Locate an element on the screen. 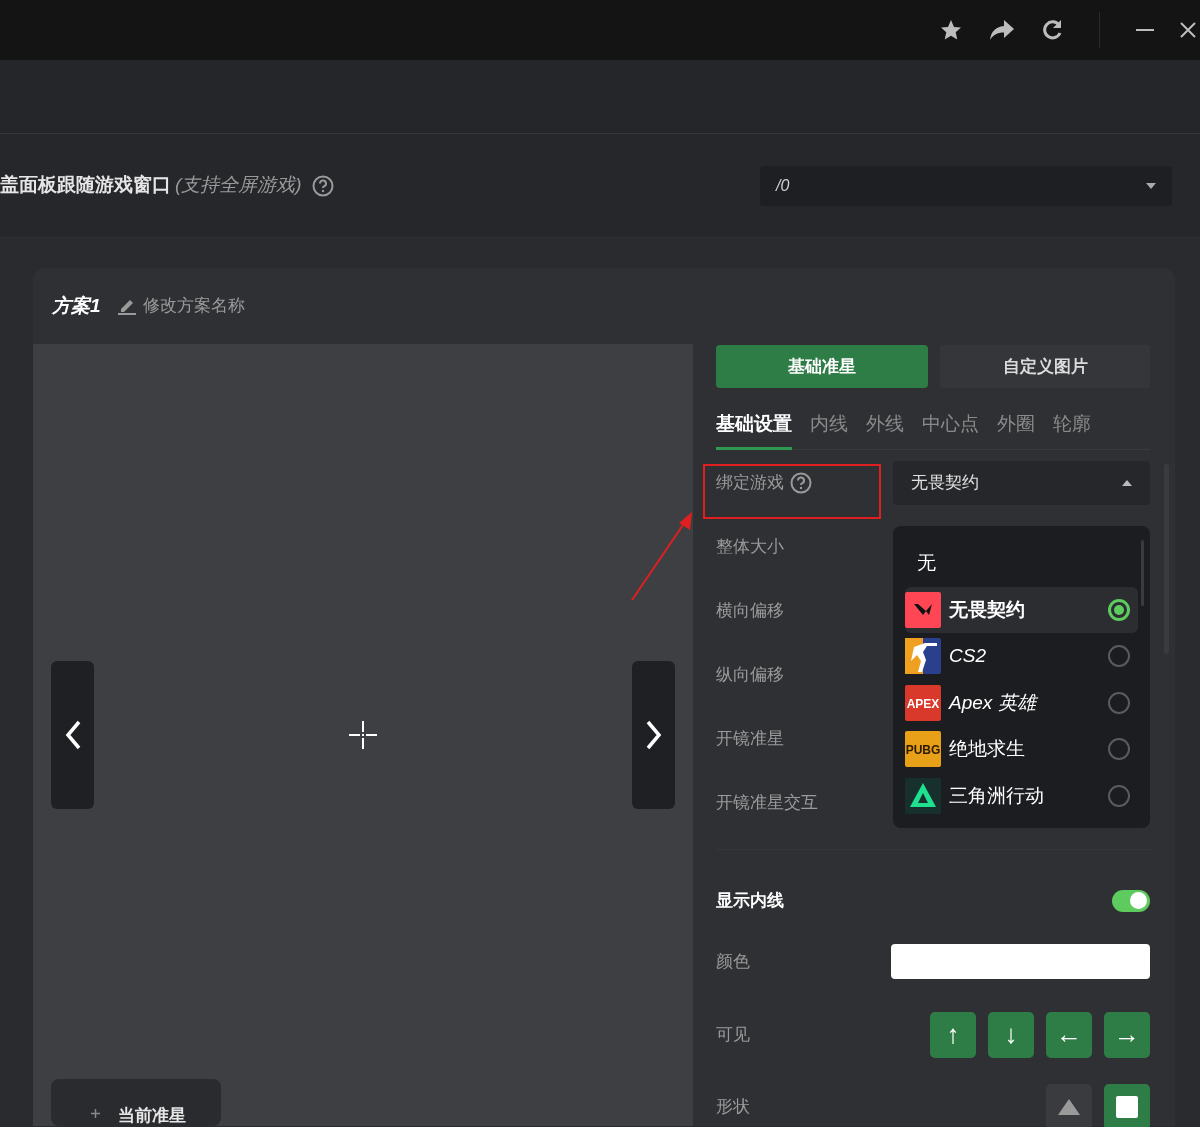  toggle-switch is located at coordinates (1131, 900).